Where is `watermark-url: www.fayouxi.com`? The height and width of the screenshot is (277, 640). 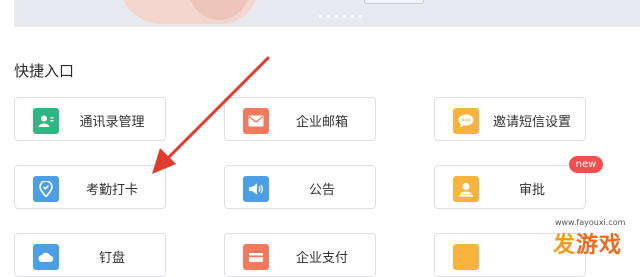
watermark-url: www.fayouxi.com is located at coordinates (590, 222).